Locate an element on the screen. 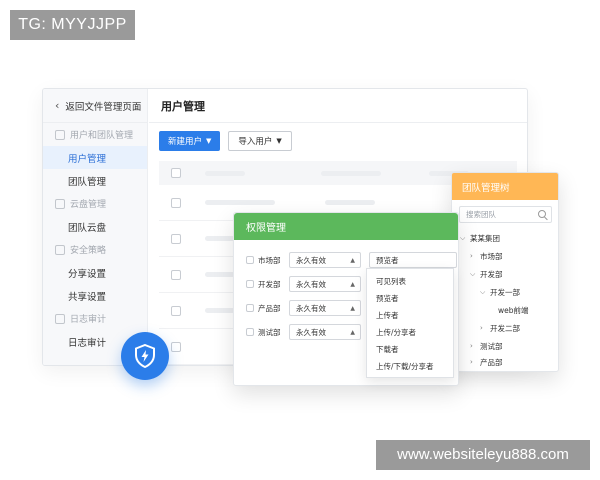 The width and height of the screenshot is (600, 480). role-option: 可见列表 is located at coordinates (410, 281).